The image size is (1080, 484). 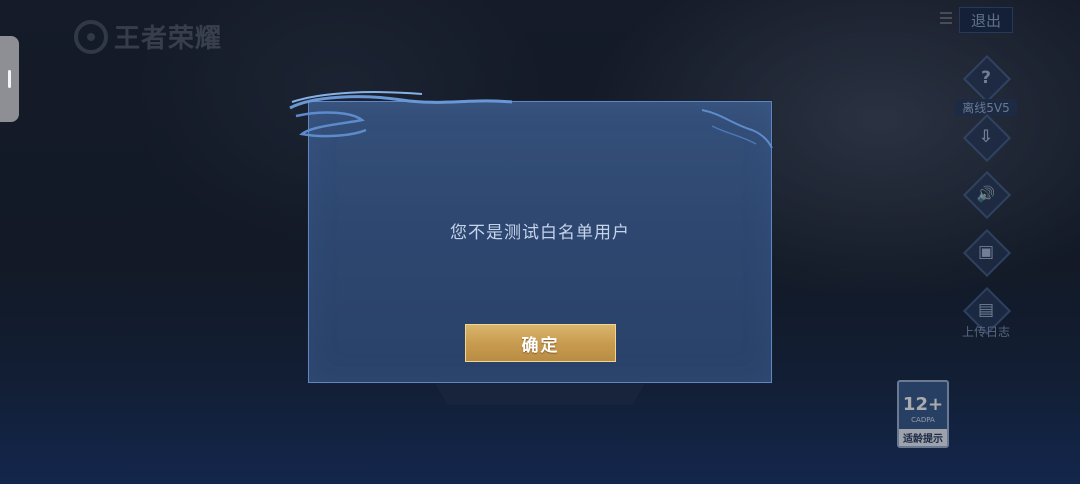 What do you see at coordinates (540, 343) in the screenshot?
I see `confirm-button: 确定` at bounding box center [540, 343].